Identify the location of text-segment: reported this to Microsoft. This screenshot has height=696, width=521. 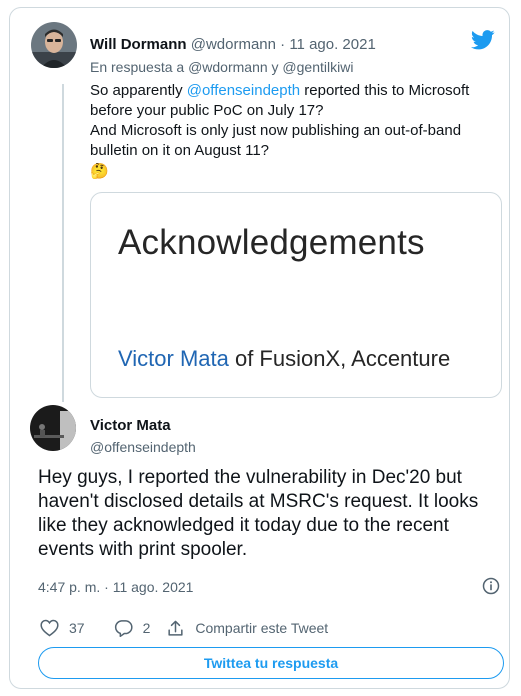
(385, 90).